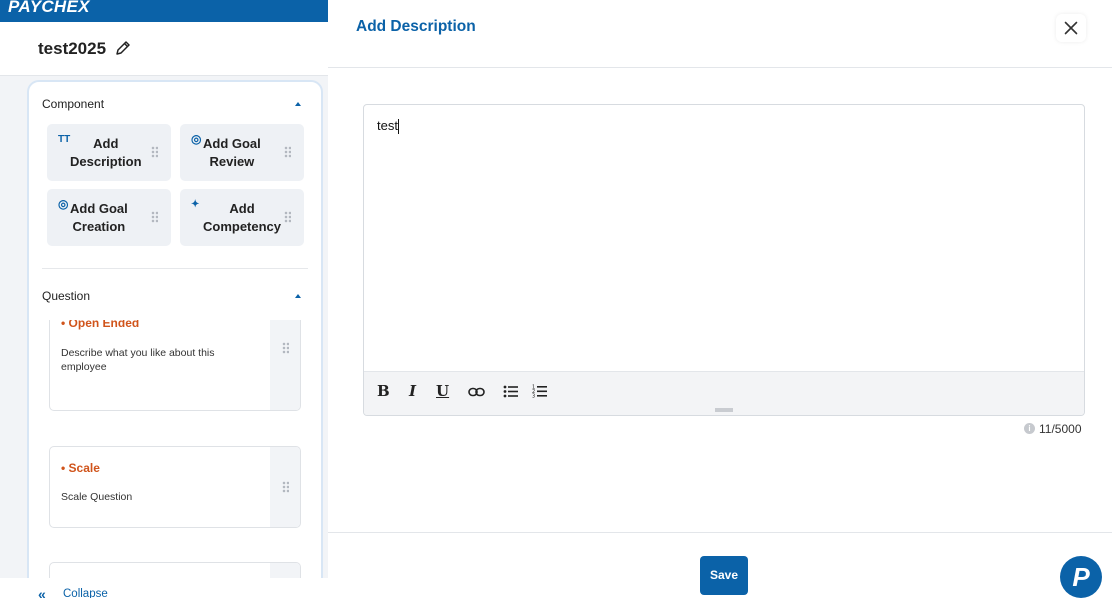  What do you see at coordinates (85, 593) in the screenshot?
I see `collapse-link: Collapse` at bounding box center [85, 593].